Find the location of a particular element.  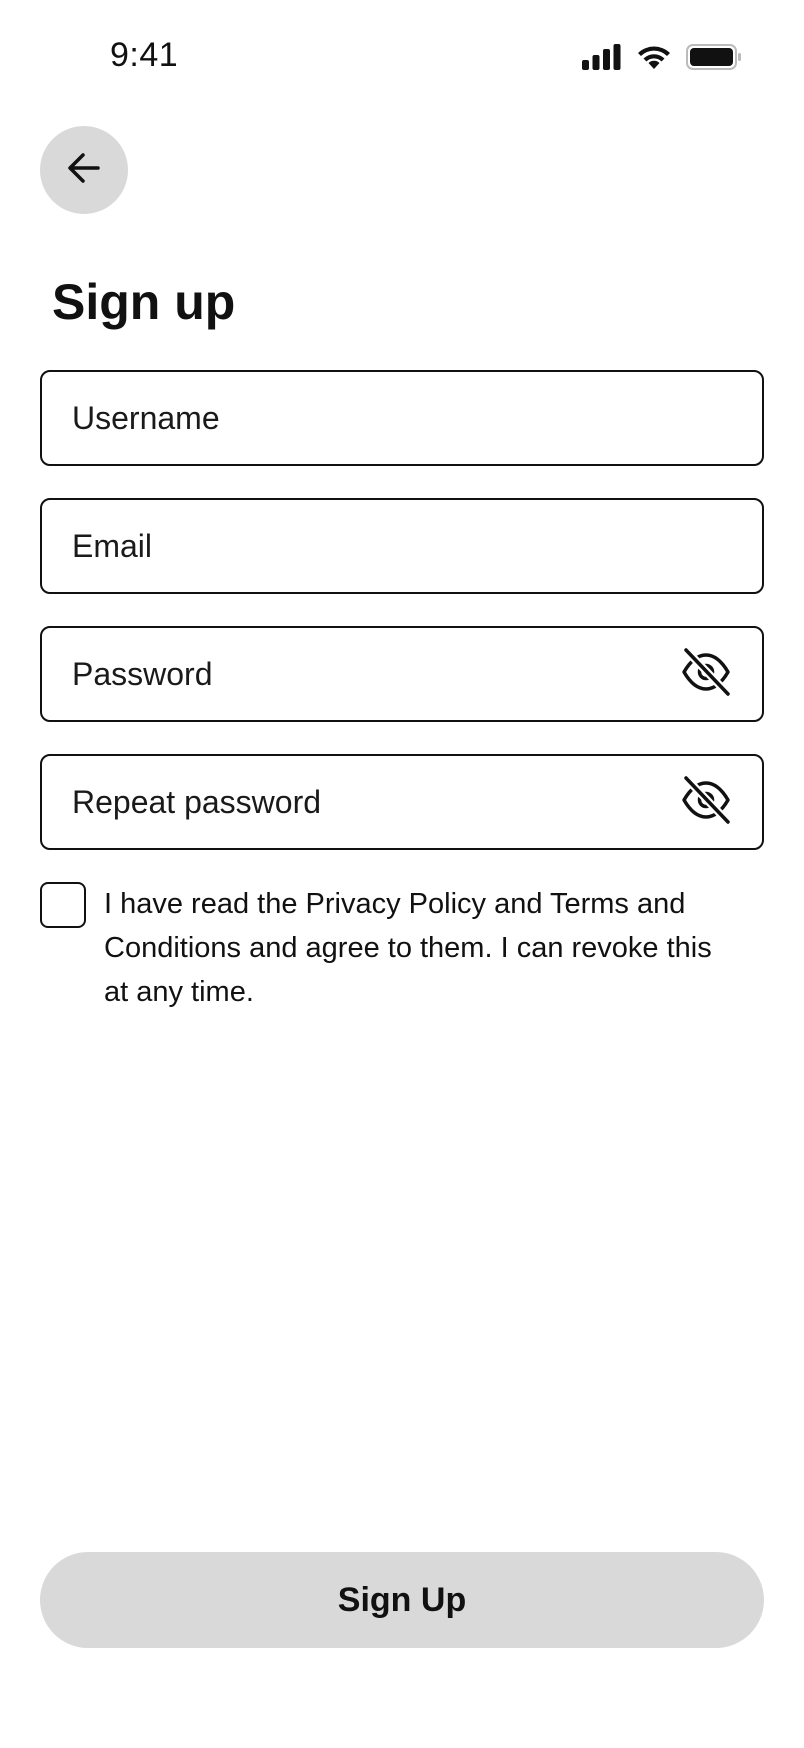

arrow-left-icon is located at coordinates (84, 170).